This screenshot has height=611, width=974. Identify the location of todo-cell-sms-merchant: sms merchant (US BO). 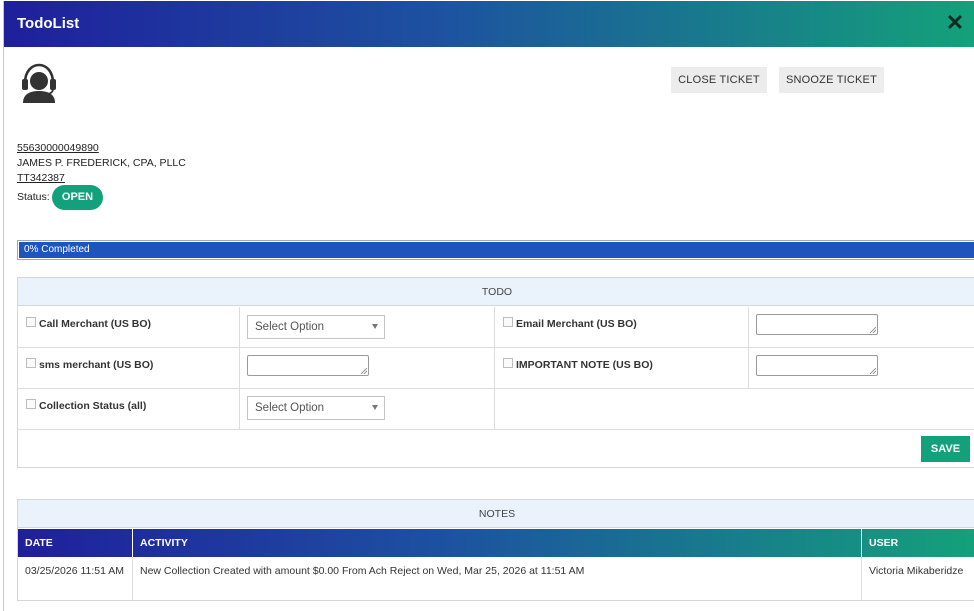
(129, 368).